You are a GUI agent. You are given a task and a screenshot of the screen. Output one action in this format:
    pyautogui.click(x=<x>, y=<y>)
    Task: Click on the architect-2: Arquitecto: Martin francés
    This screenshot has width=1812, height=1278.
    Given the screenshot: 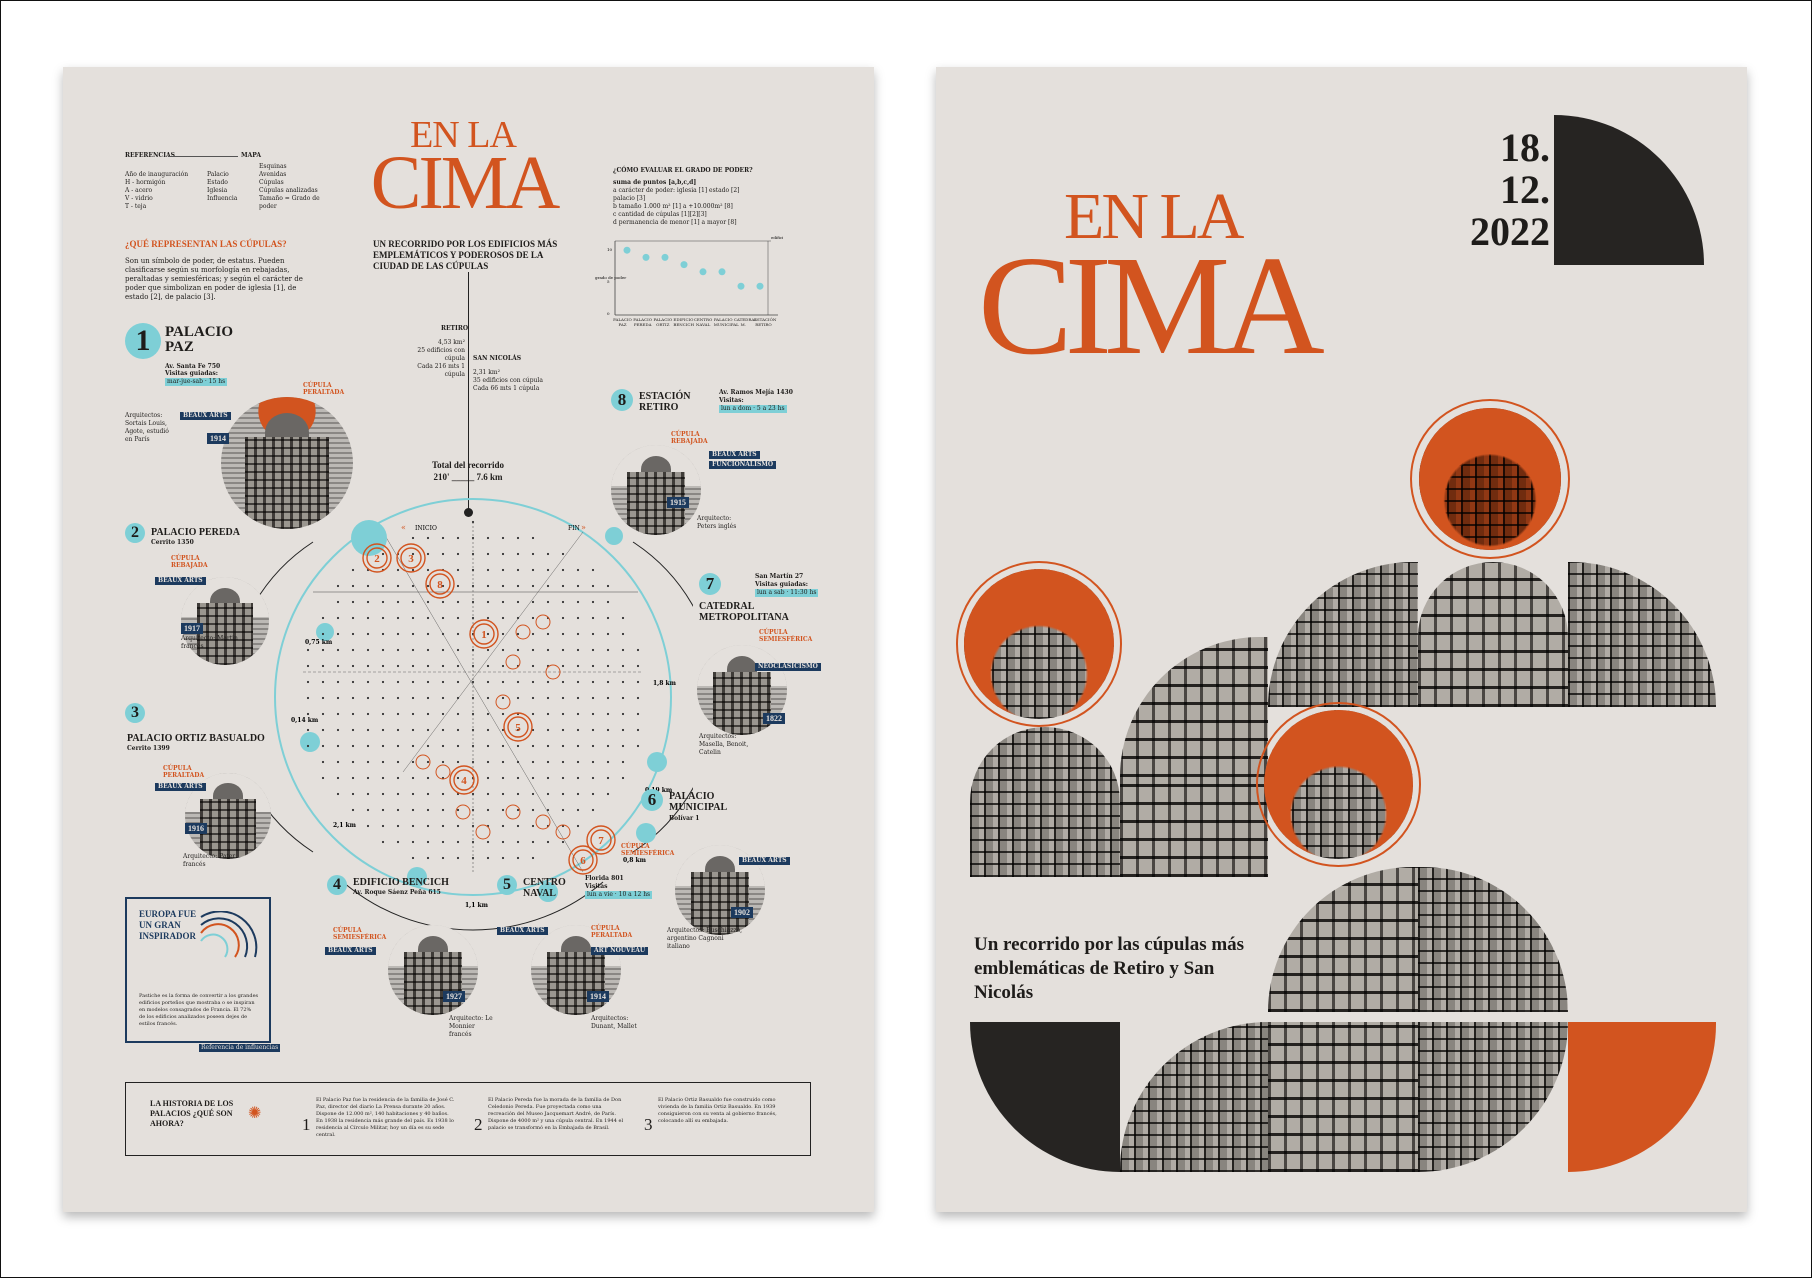 What is the action you would take?
    pyautogui.click(x=209, y=642)
    